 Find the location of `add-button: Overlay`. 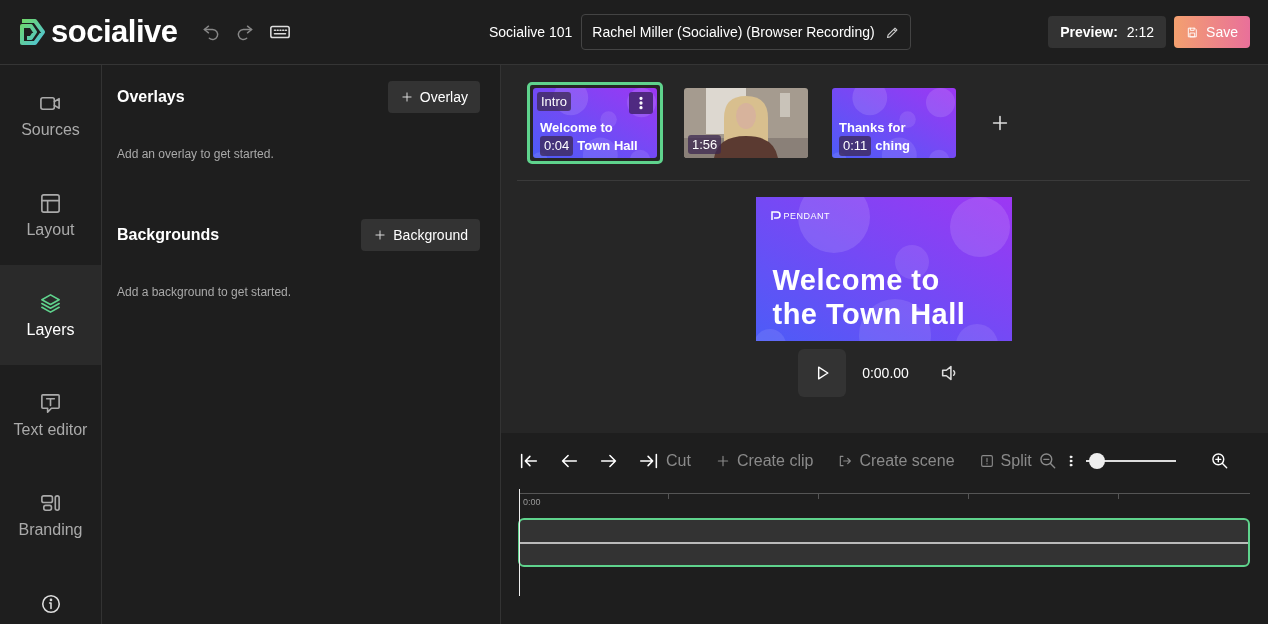

add-button: Overlay is located at coordinates (433, 97).